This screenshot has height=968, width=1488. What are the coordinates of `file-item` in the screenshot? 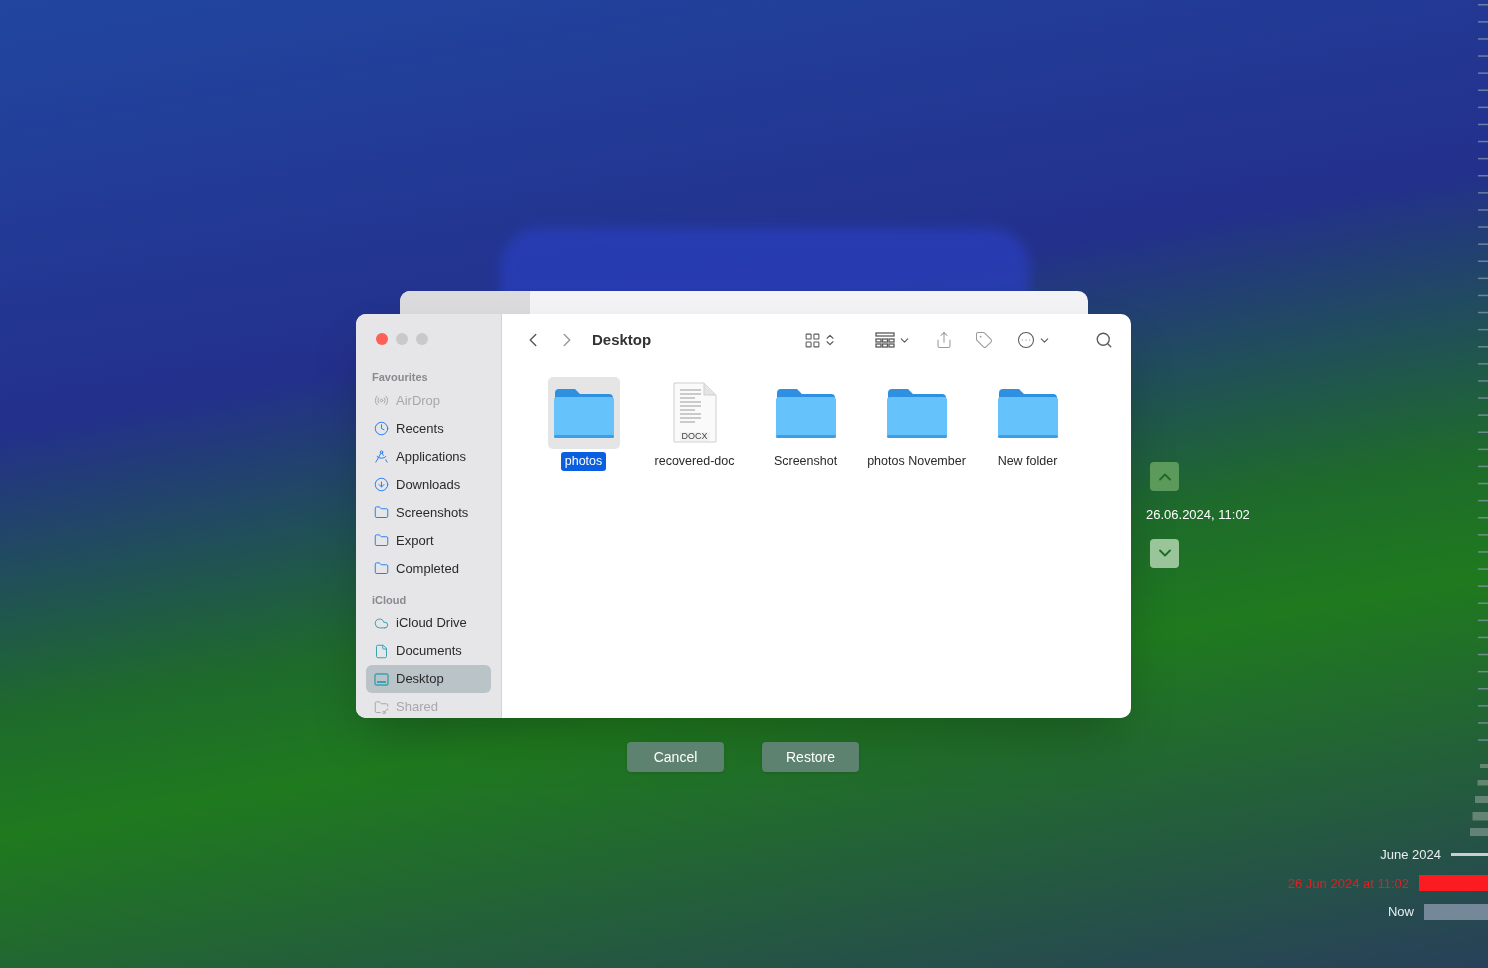 It's located at (583, 413).